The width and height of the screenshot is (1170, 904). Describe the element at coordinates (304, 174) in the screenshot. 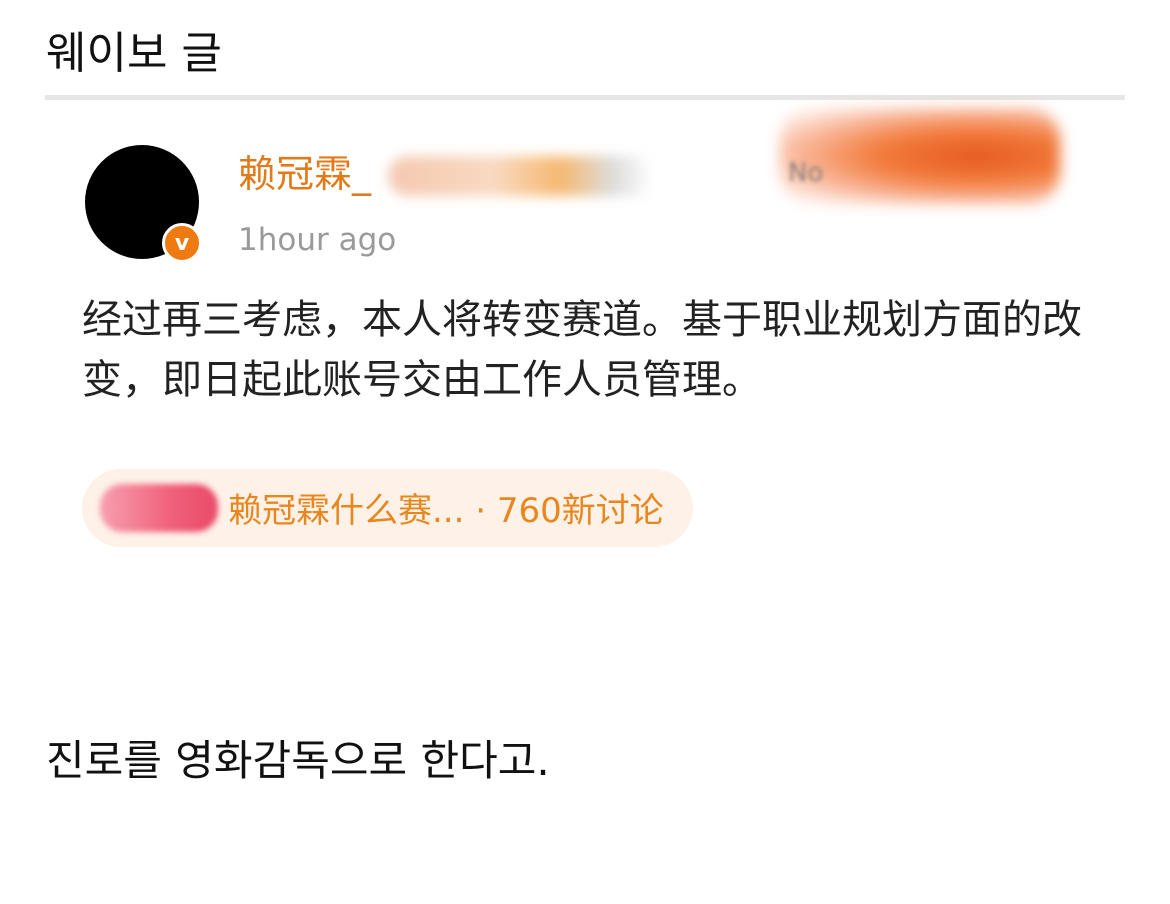

I see `username: 赖冠霖_` at that location.